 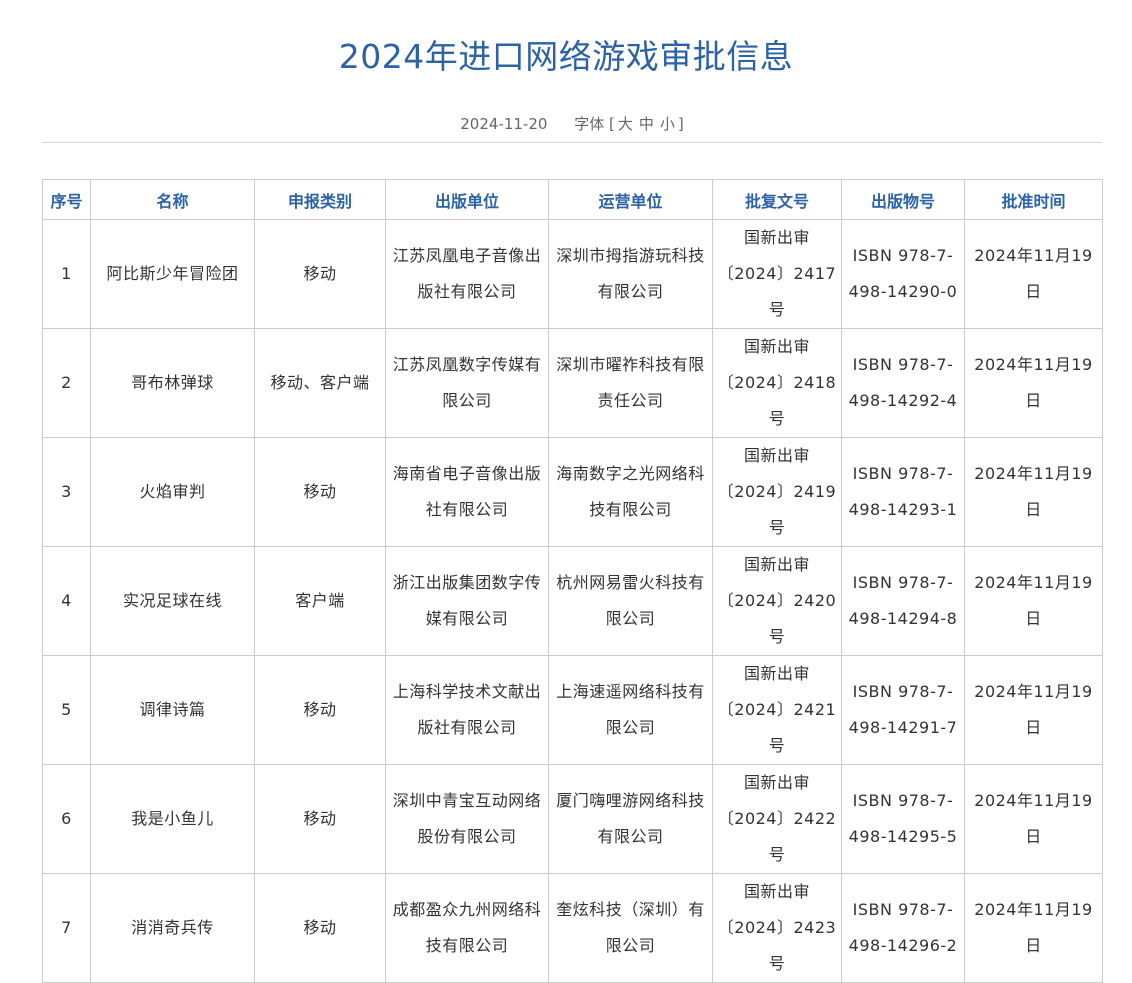 What do you see at coordinates (504, 124) in the screenshot?
I see `publish-date: 2024-11-20` at bounding box center [504, 124].